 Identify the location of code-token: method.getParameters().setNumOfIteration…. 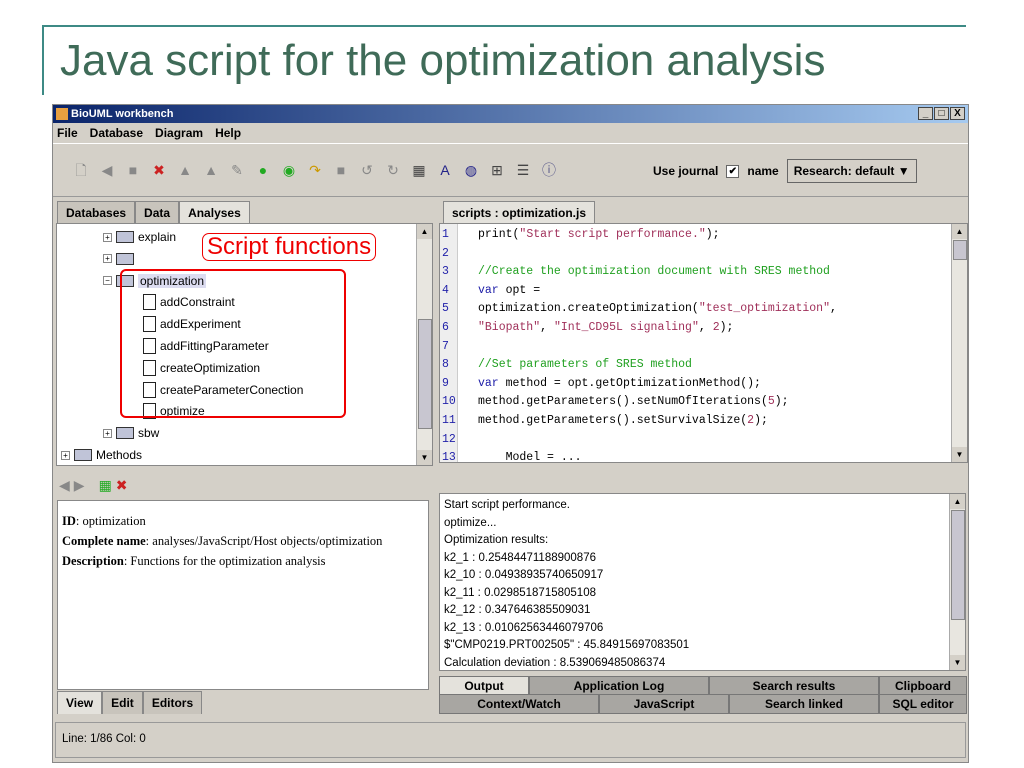
(623, 402).